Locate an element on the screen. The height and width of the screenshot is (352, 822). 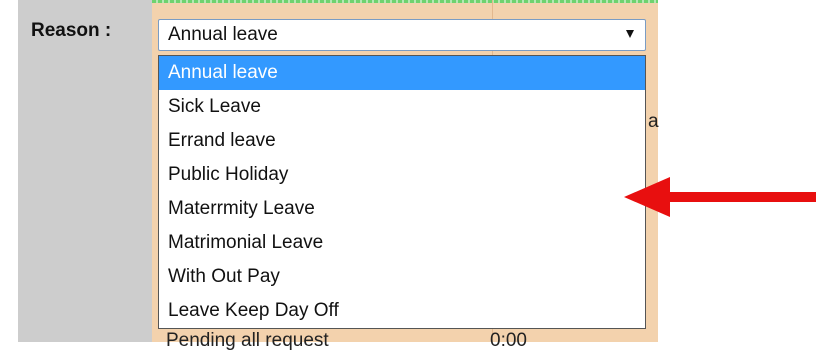
pending-request-label: Pending all request is located at coordinates (247, 340).